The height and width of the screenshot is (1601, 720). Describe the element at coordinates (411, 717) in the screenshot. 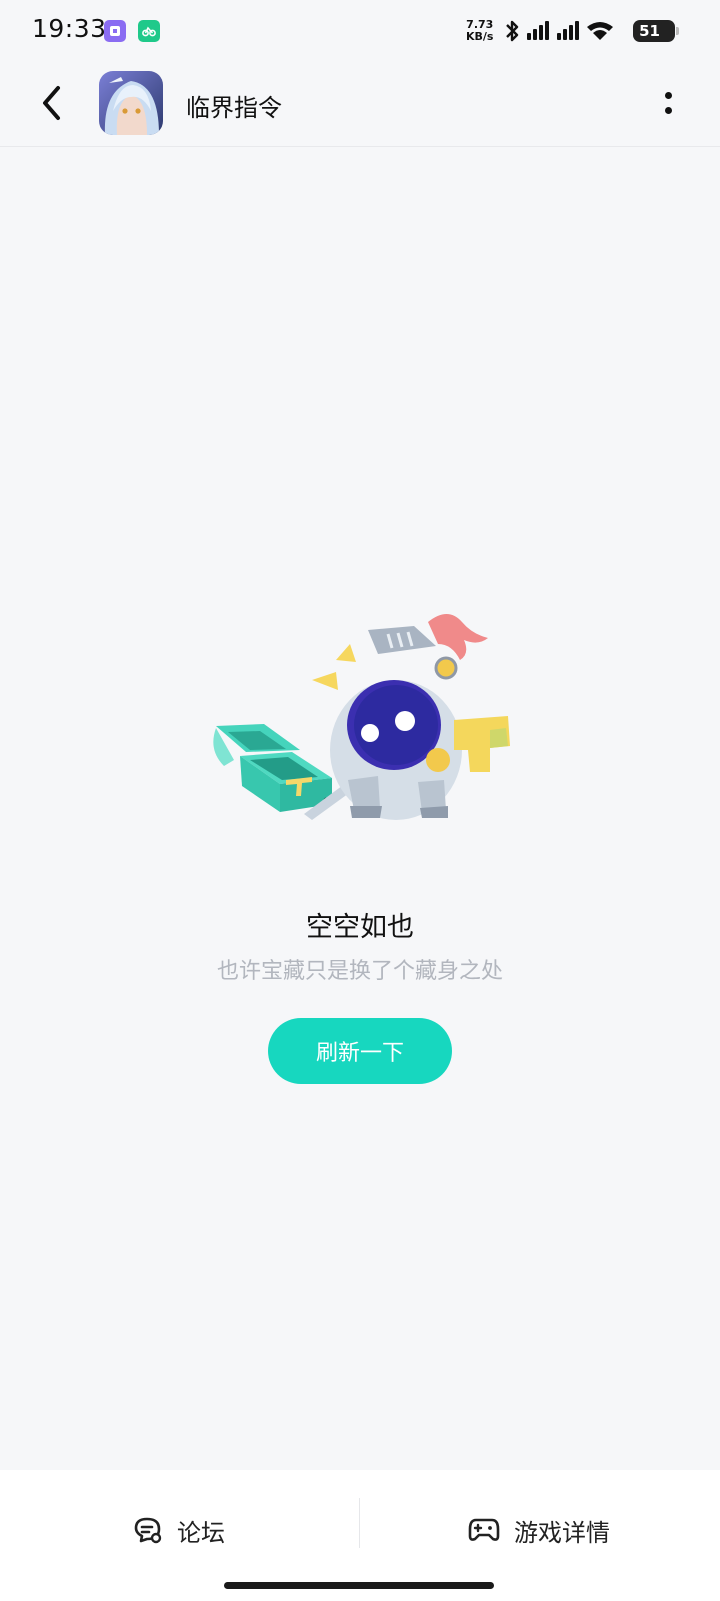

I see `knight-illustration` at that location.